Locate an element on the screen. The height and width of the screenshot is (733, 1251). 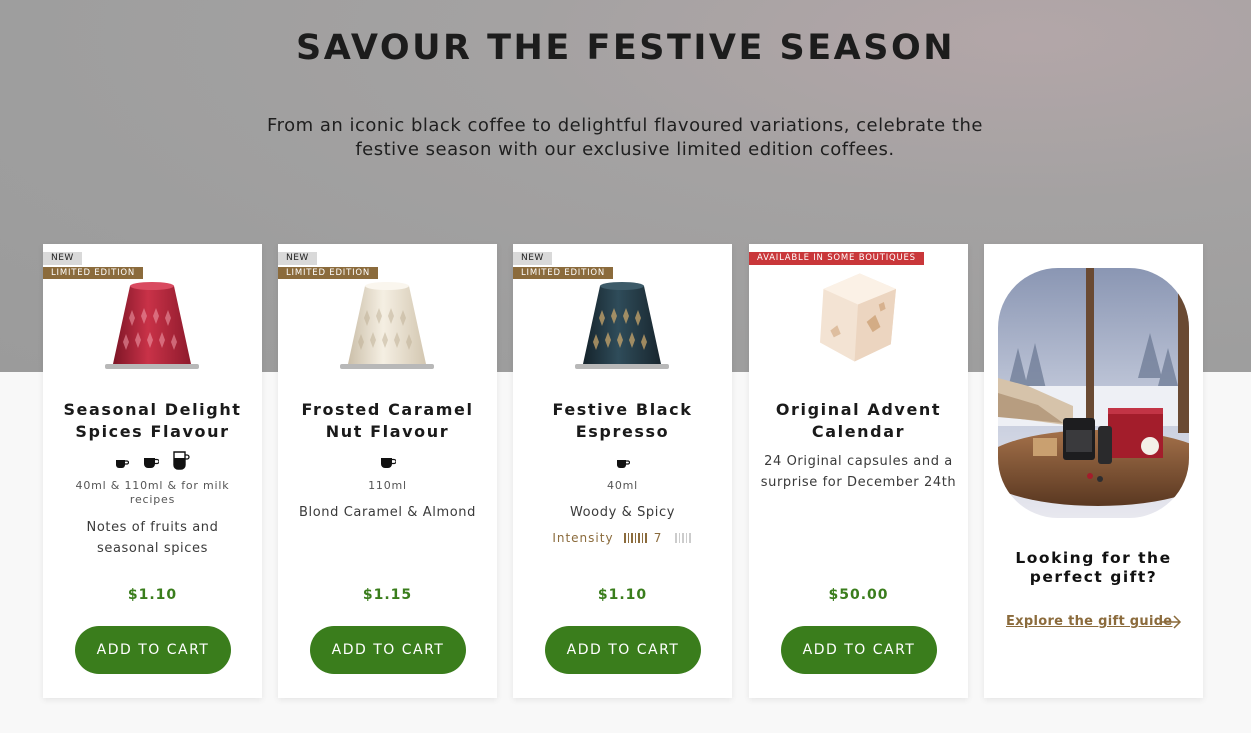
product-description: Notes of fruits and seasonal spices is located at coordinates (152, 538).